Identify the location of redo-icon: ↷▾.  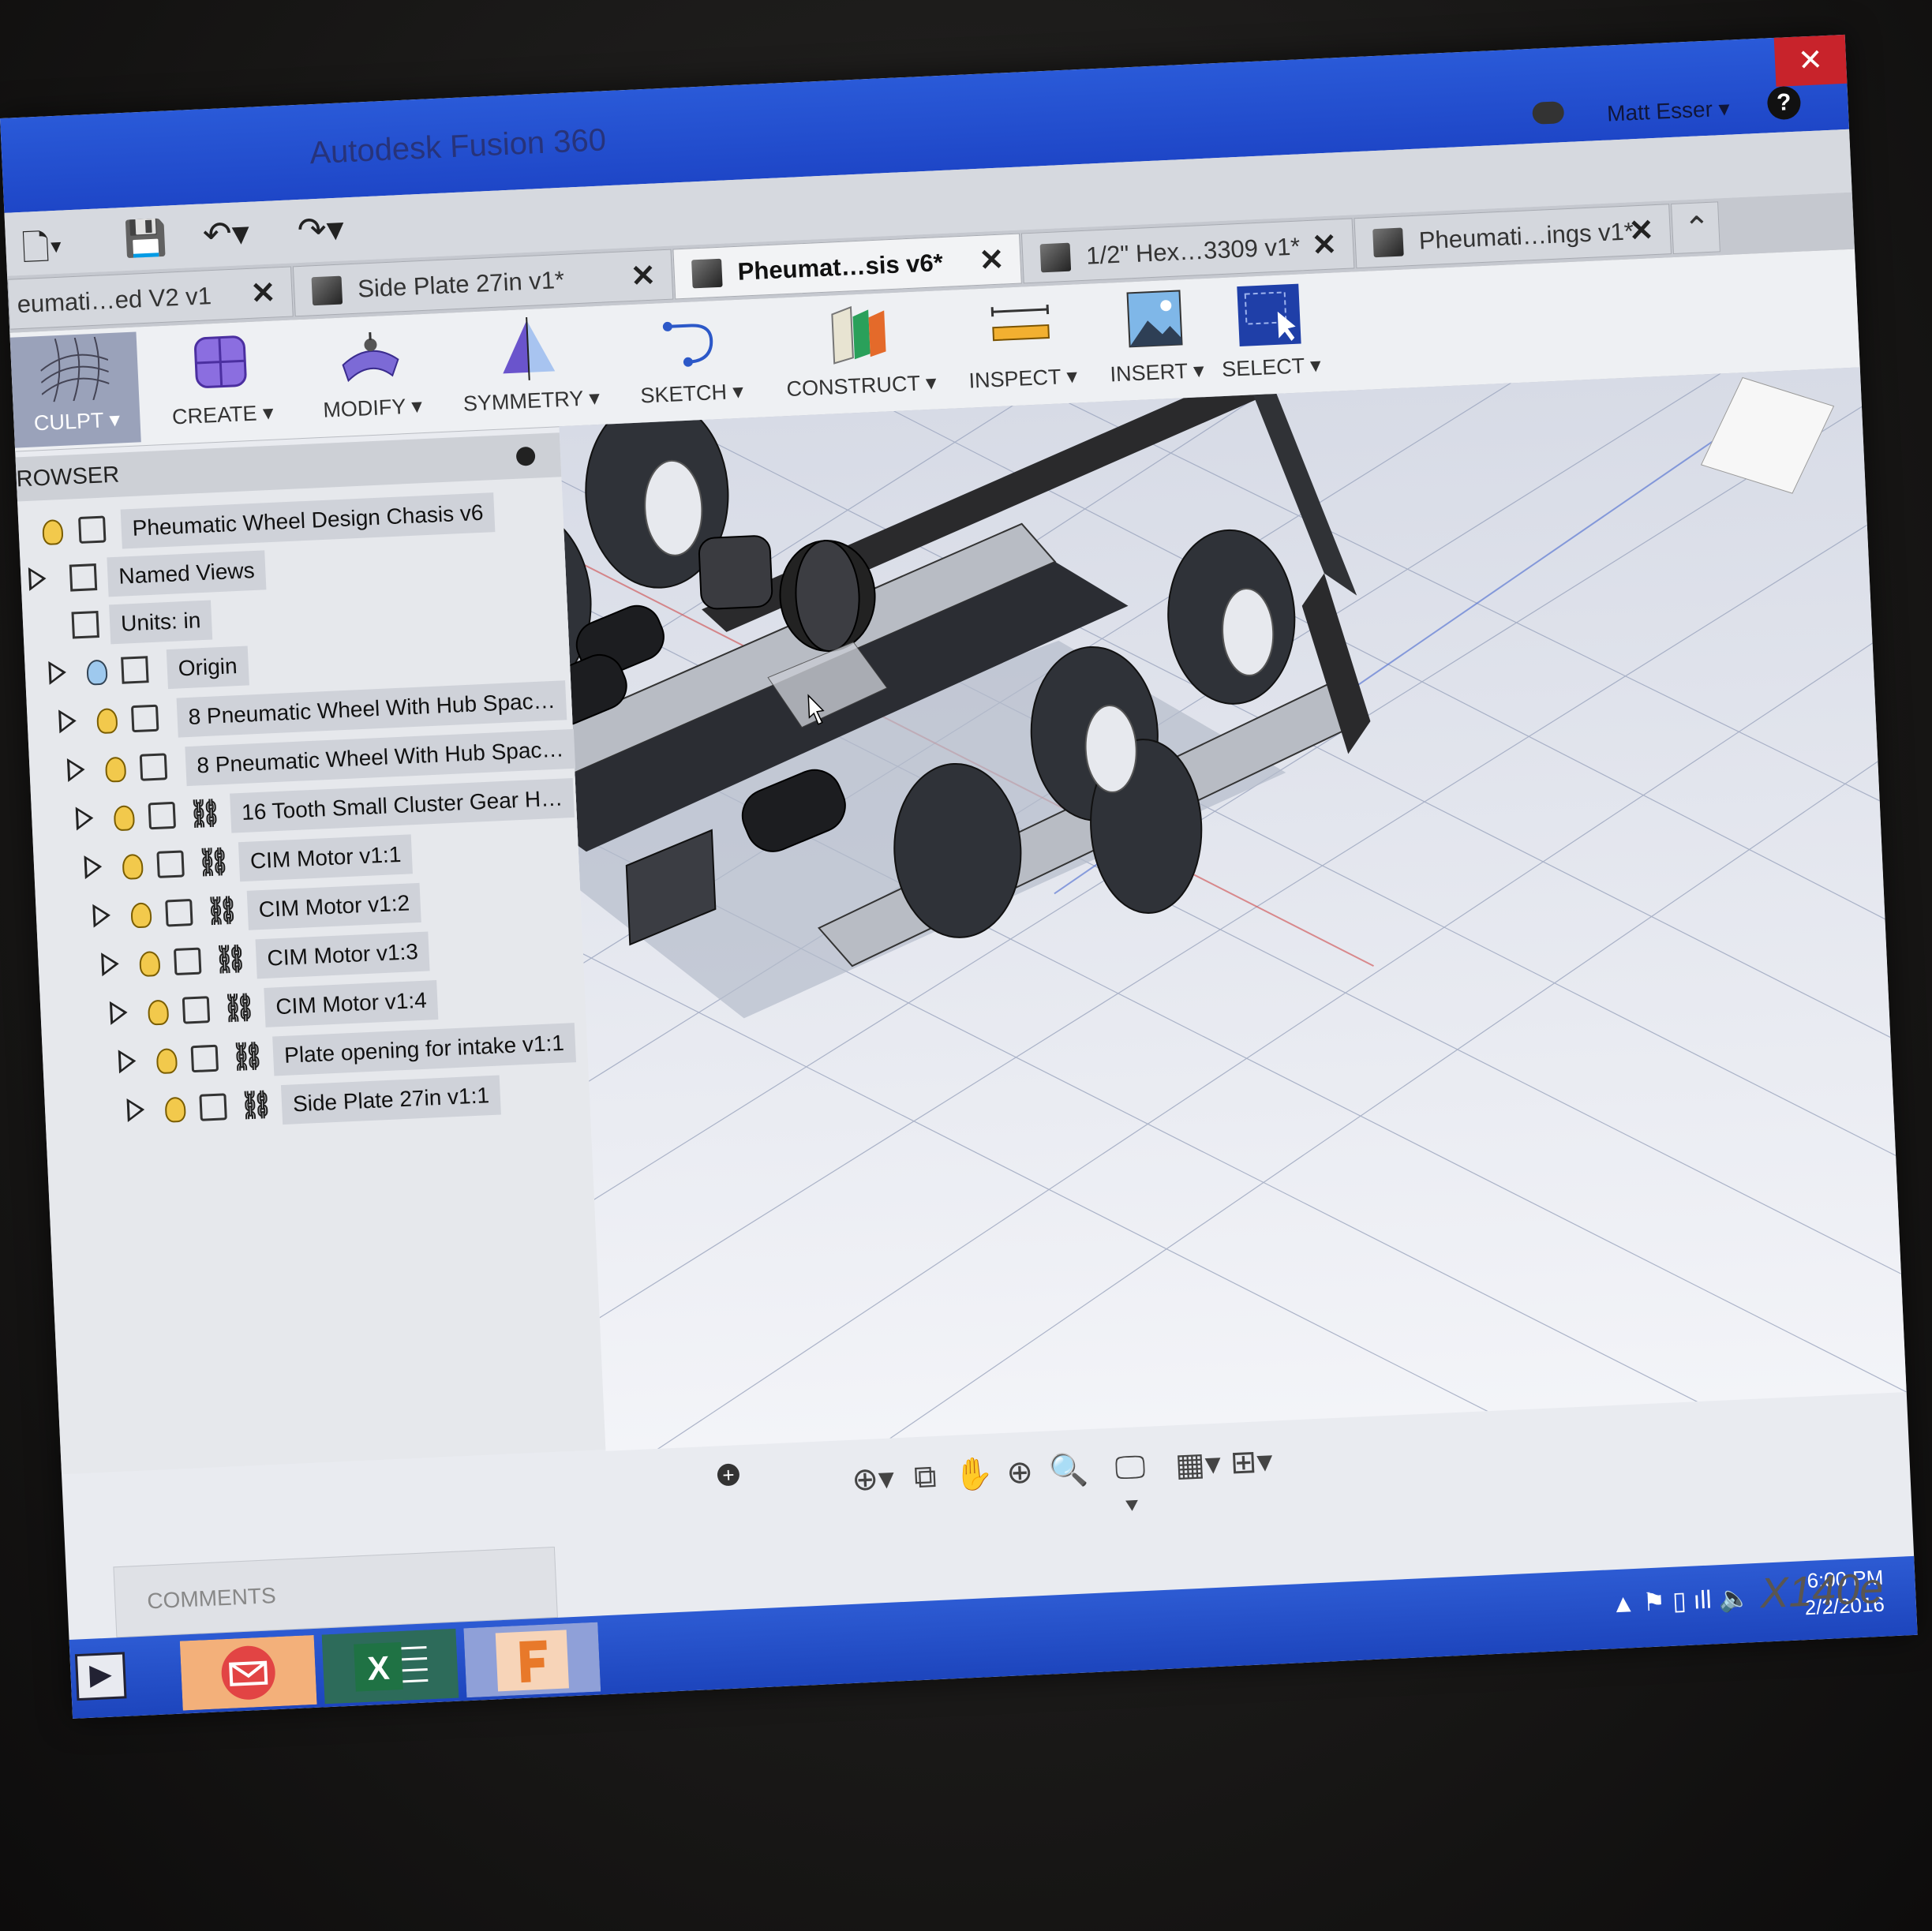
(321, 229).